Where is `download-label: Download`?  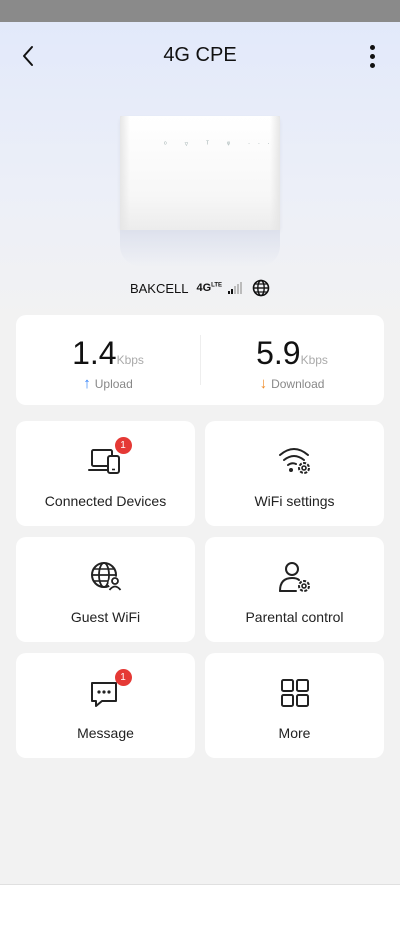 download-label: Download is located at coordinates (298, 384).